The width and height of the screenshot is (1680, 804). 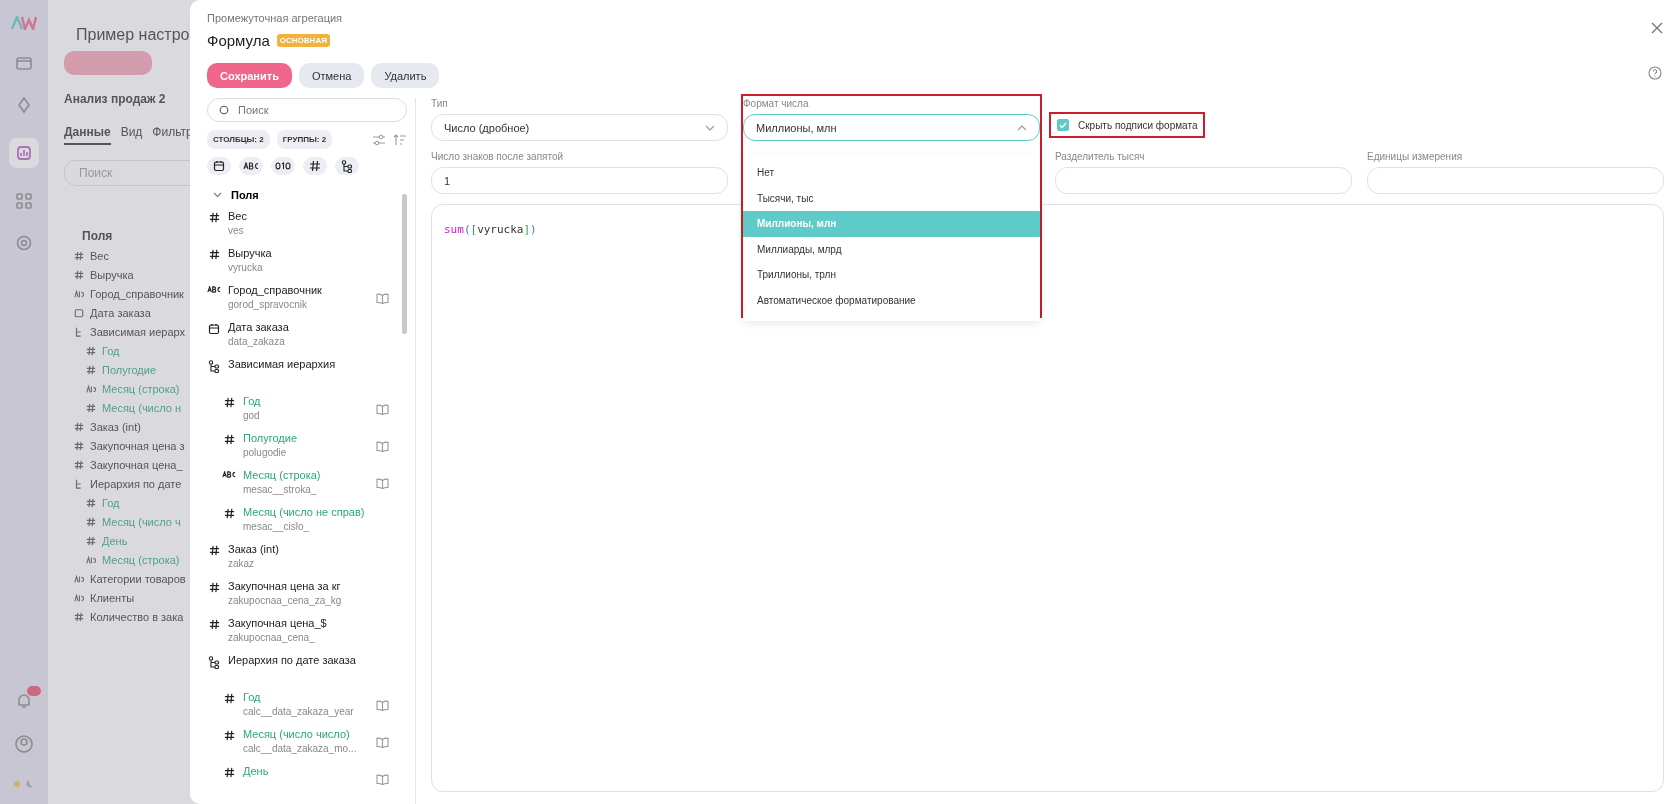 What do you see at coordinates (249, 75) in the screenshot?
I see `action-button: Сохранить` at bounding box center [249, 75].